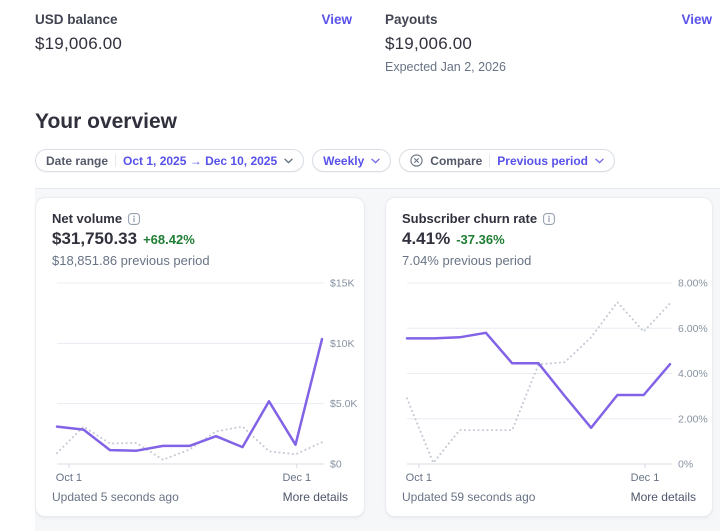 This screenshot has height=531, width=720. What do you see at coordinates (169, 239) in the screenshot?
I see `net-volume-delta: +68.42%` at bounding box center [169, 239].